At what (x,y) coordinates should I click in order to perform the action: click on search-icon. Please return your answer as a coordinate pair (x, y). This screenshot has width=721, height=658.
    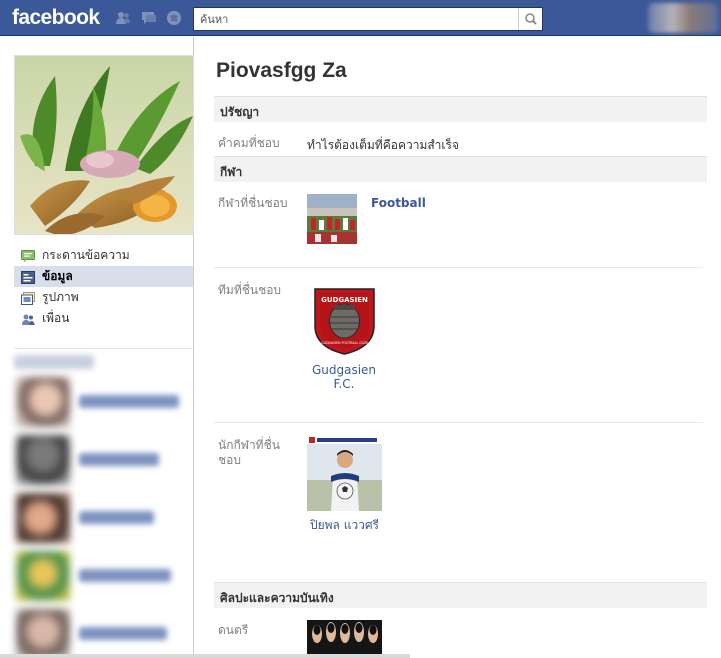
    Looking at the image, I should click on (531, 19).